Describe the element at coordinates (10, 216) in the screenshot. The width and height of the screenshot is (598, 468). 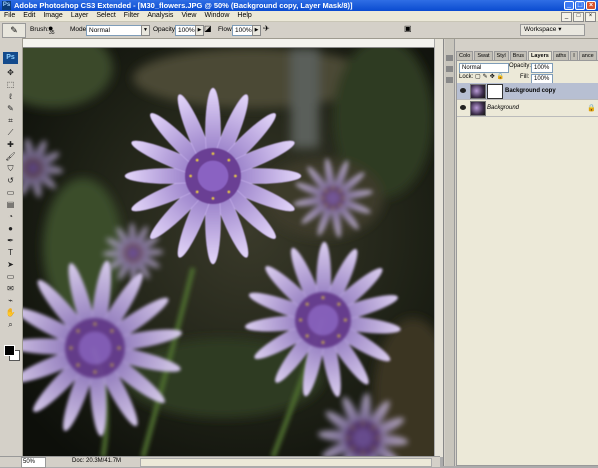
I see `blur-tool-icon: ◔` at that location.